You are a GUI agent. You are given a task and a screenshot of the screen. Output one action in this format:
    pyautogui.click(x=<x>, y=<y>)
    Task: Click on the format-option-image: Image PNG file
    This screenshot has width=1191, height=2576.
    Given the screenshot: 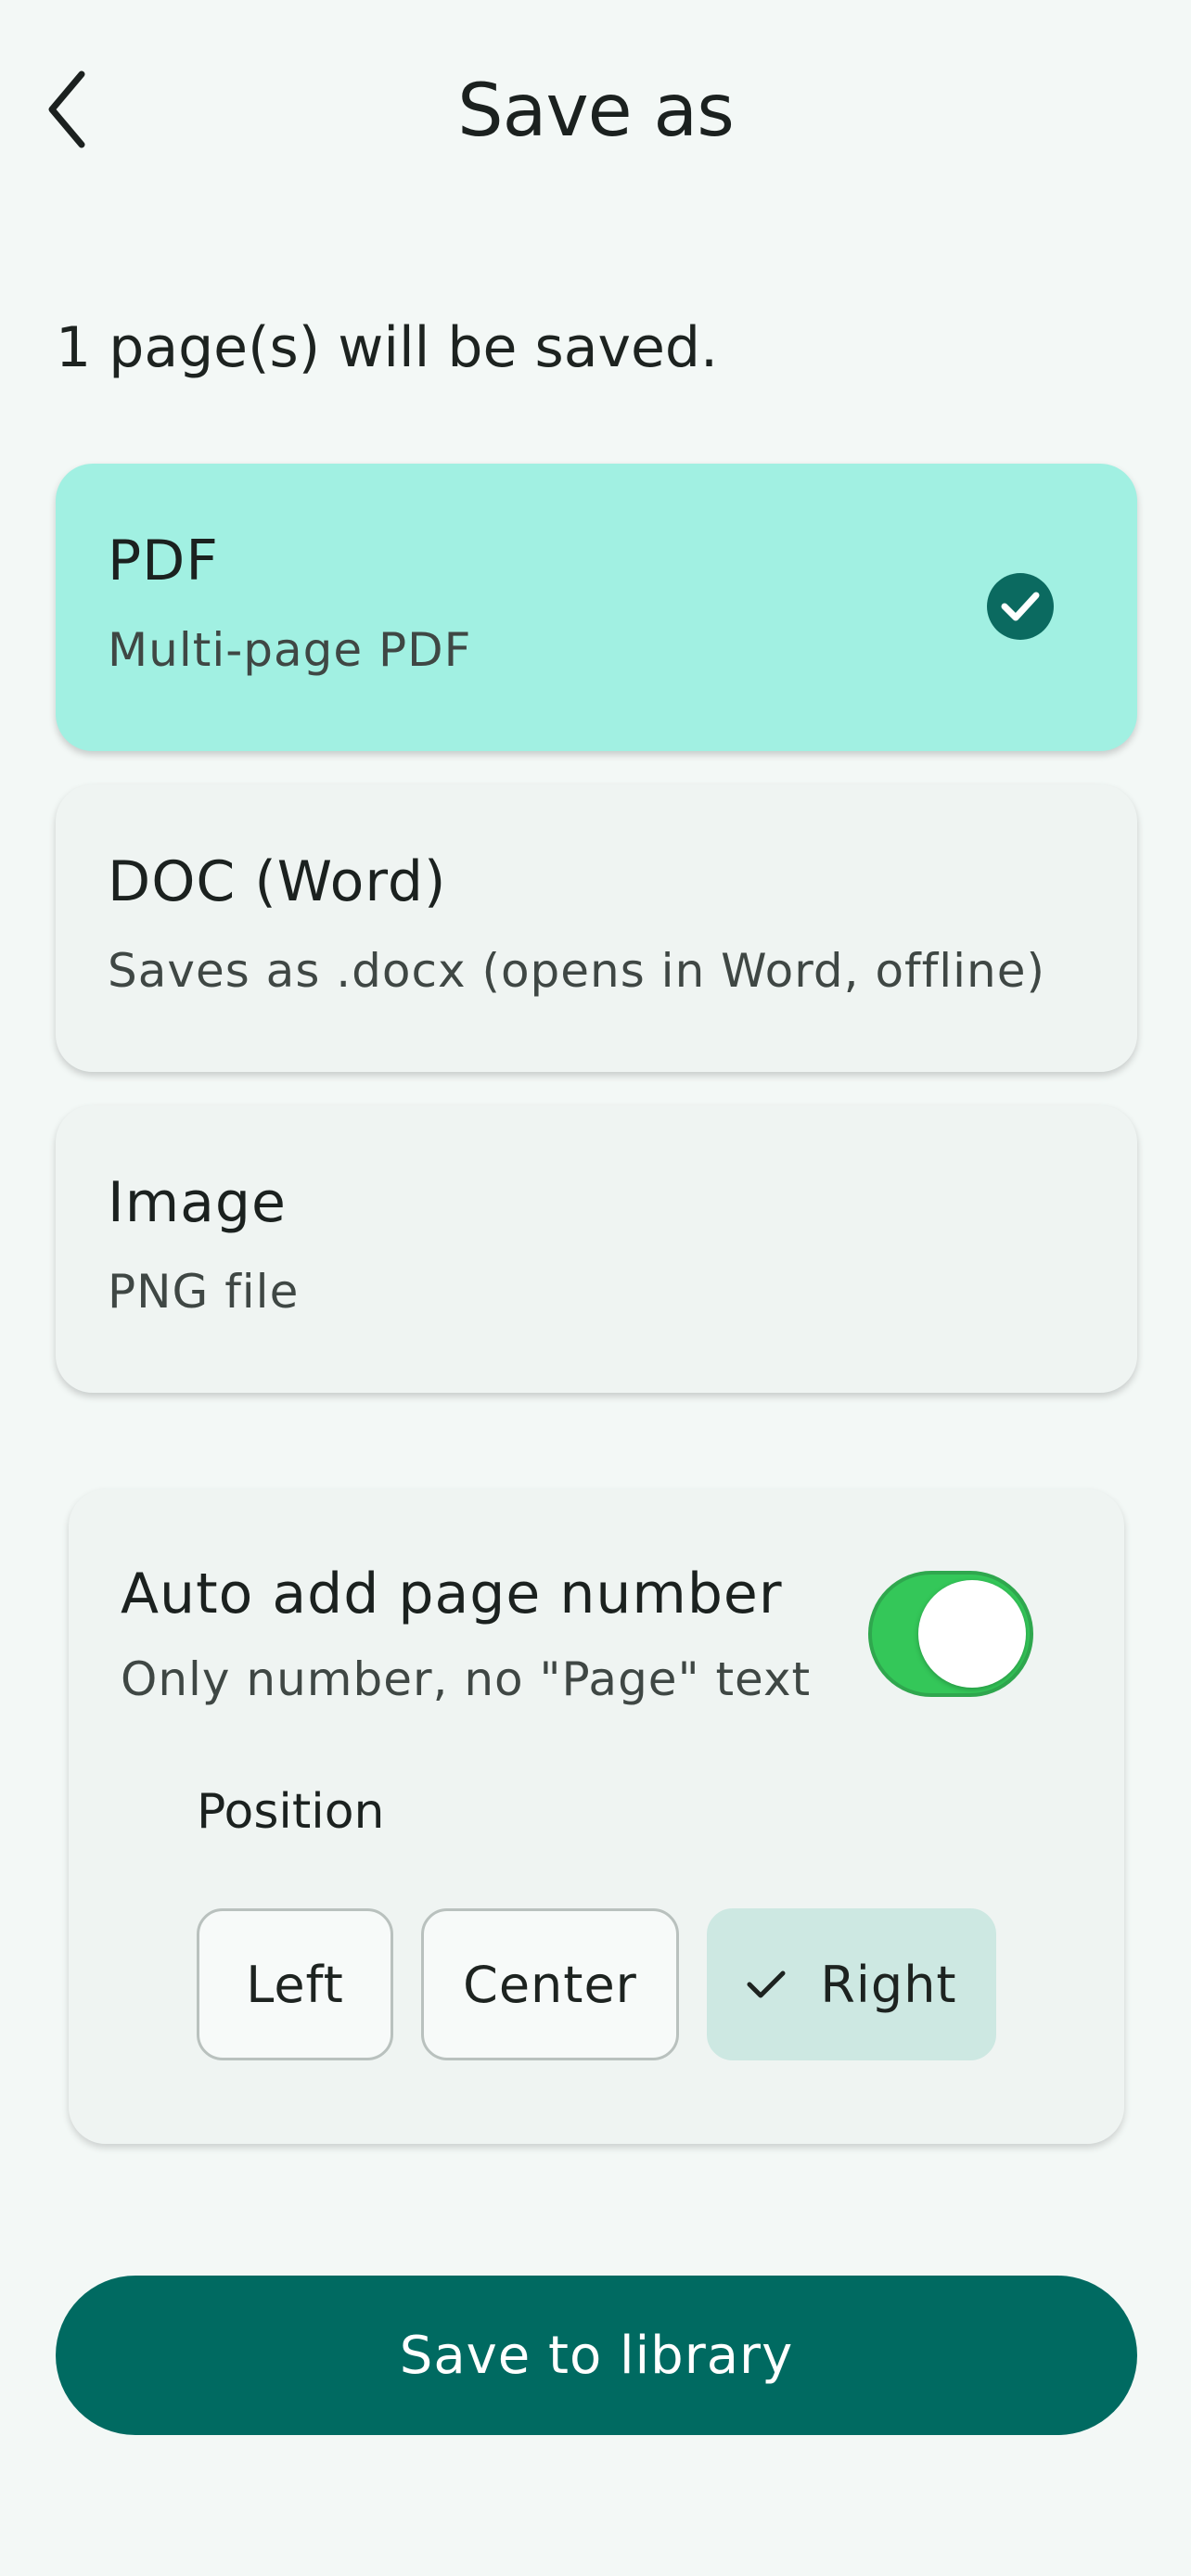 What is the action you would take?
    pyautogui.click(x=597, y=1249)
    